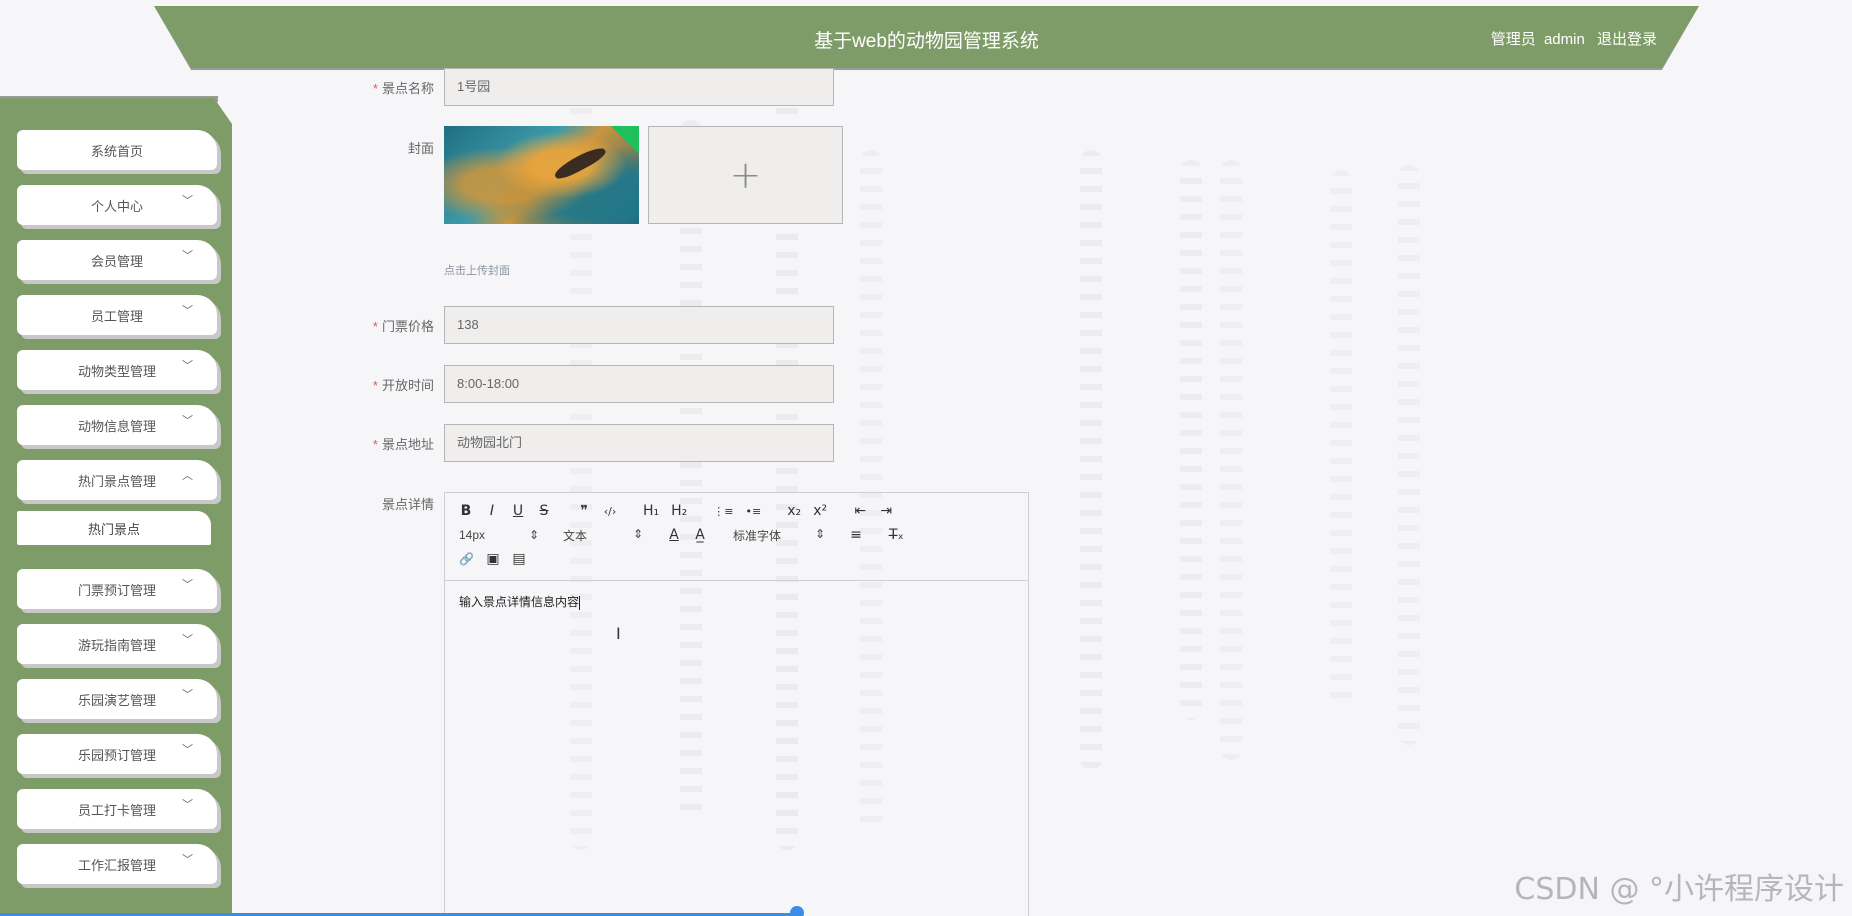 The image size is (1852, 916). What do you see at coordinates (403, 88) in the screenshot?
I see `name-label: * 景点名称` at bounding box center [403, 88].